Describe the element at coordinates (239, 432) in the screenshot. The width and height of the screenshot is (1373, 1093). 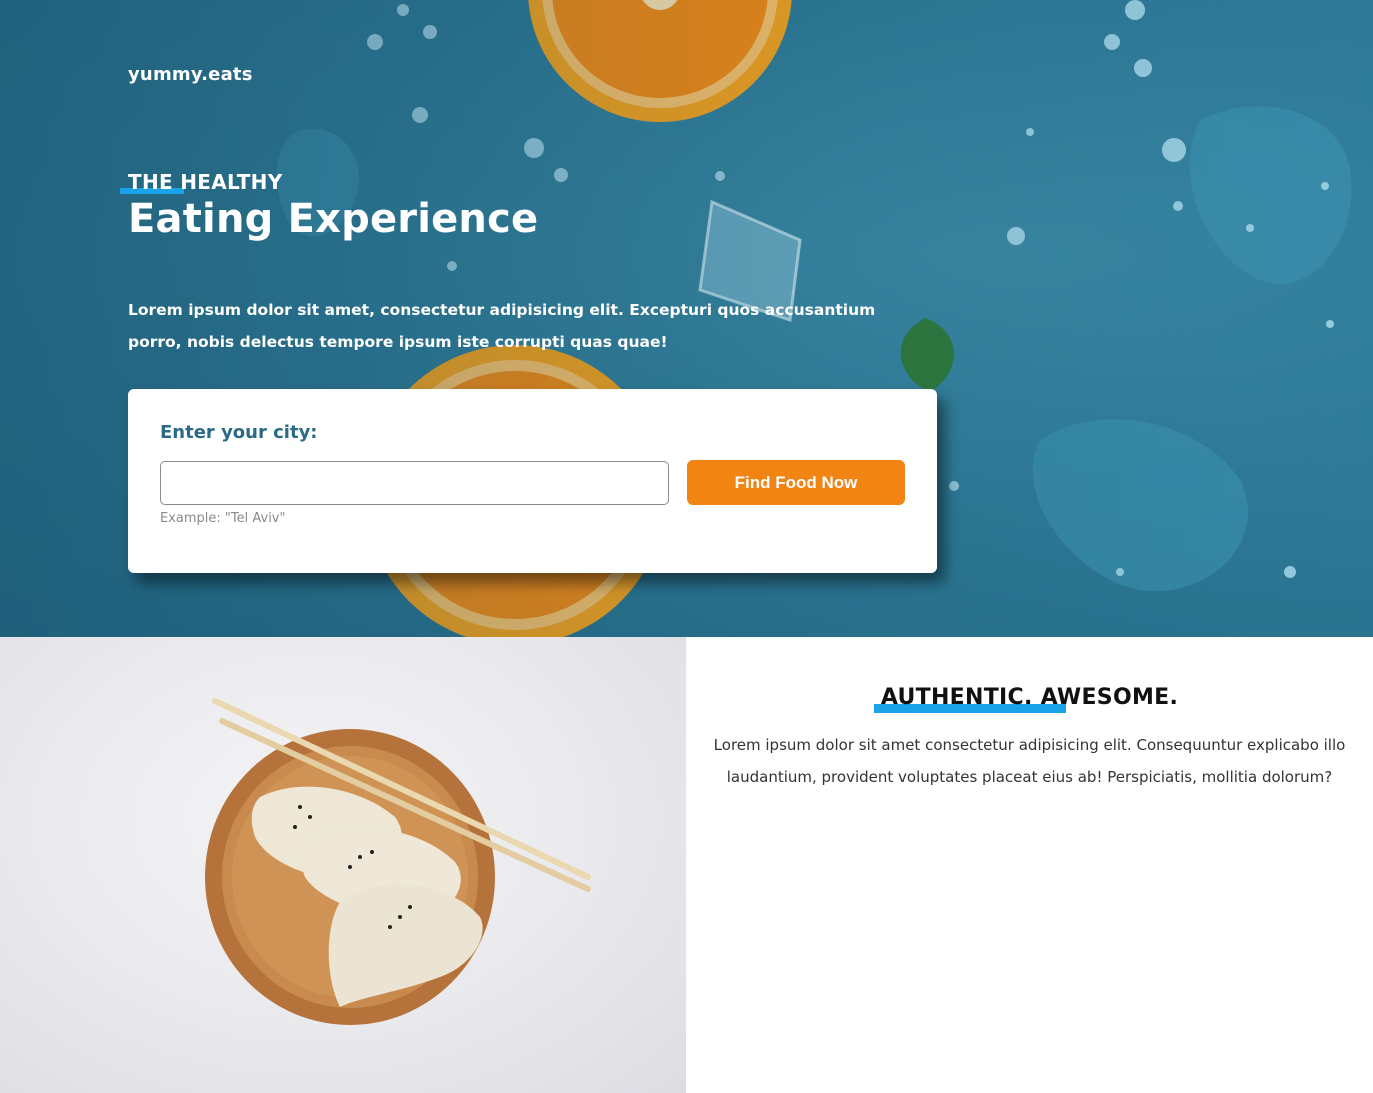
I see `city-input-label: Enter your city:` at that location.